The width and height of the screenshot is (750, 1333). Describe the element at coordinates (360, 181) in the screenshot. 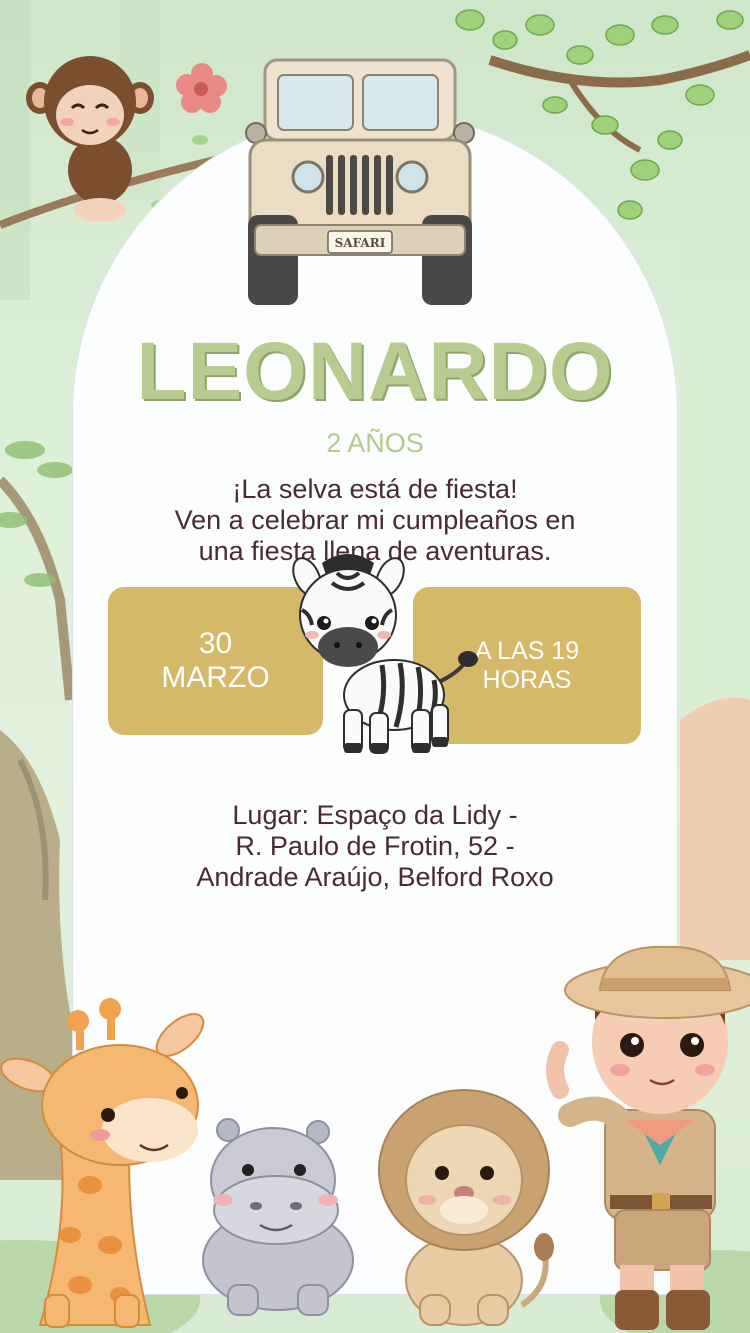

I see `jeep-icon: SAFARI` at that location.